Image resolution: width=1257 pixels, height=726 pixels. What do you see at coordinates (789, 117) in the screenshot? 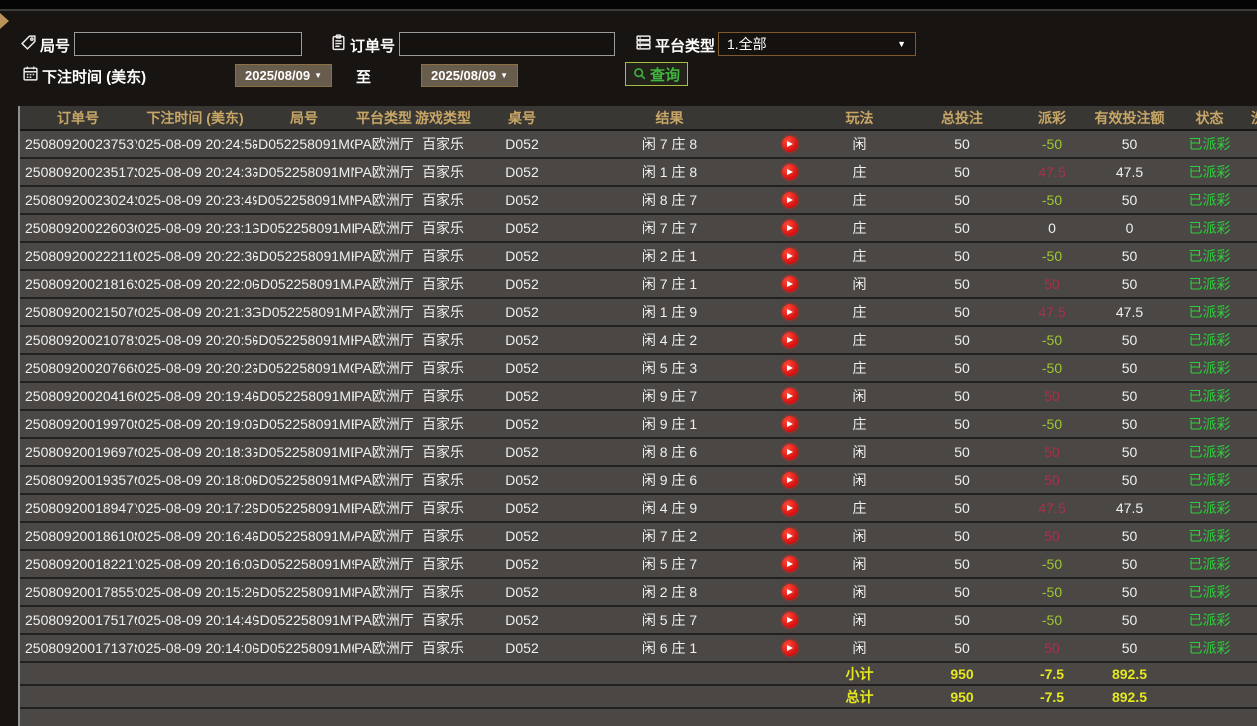
I see `column-header` at bounding box center [789, 117].